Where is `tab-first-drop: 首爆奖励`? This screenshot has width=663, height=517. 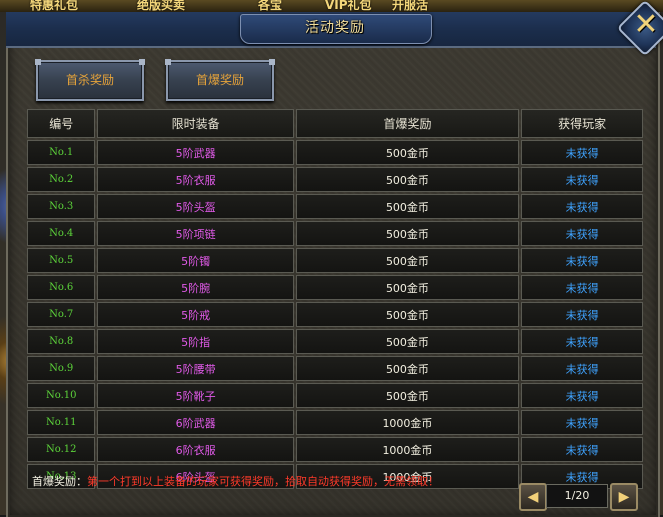
tab-first-drop: 首爆奖励 is located at coordinates (220, 80).